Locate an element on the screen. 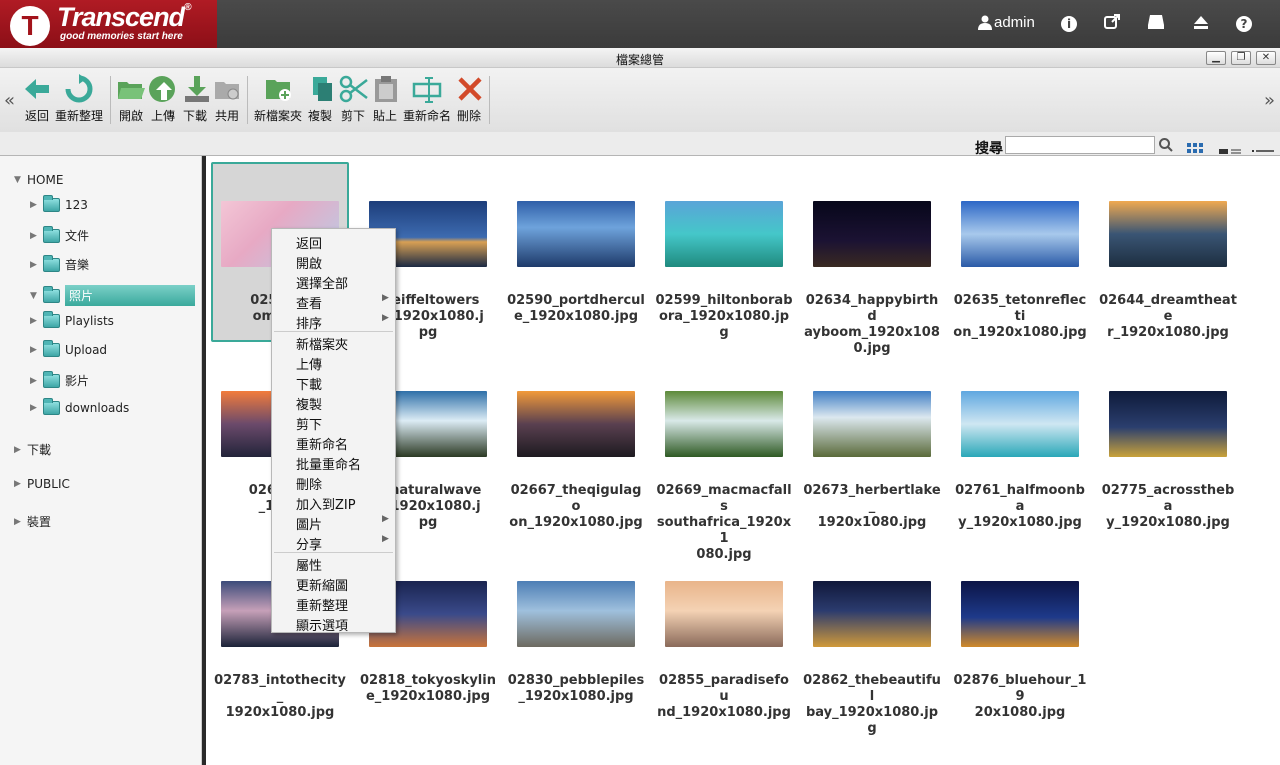 The width and height of the screenshot is (1280, 765). menu-item-refresh: 重新整理 is located at coordinates (322, 604).